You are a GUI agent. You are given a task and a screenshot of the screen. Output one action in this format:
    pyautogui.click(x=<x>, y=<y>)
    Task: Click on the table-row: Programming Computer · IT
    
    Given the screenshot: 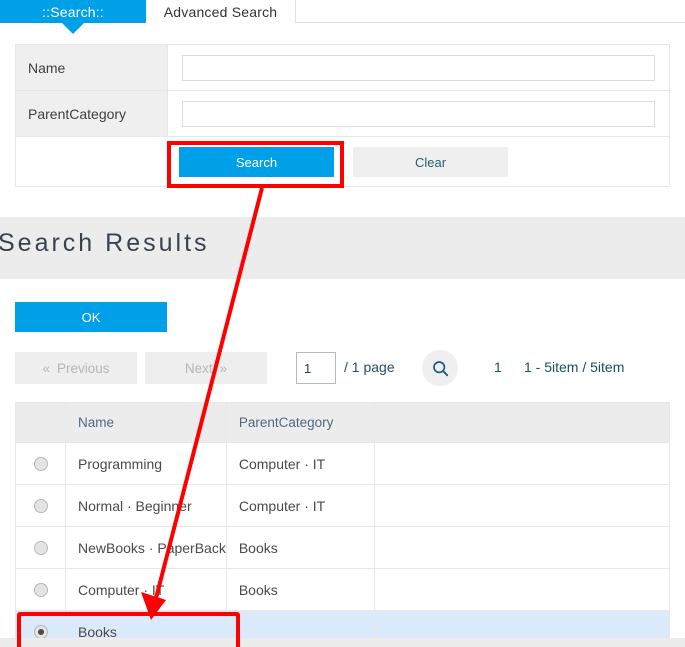 What is the action you would take?
    pyautogui.click(x=343, y=463)
    